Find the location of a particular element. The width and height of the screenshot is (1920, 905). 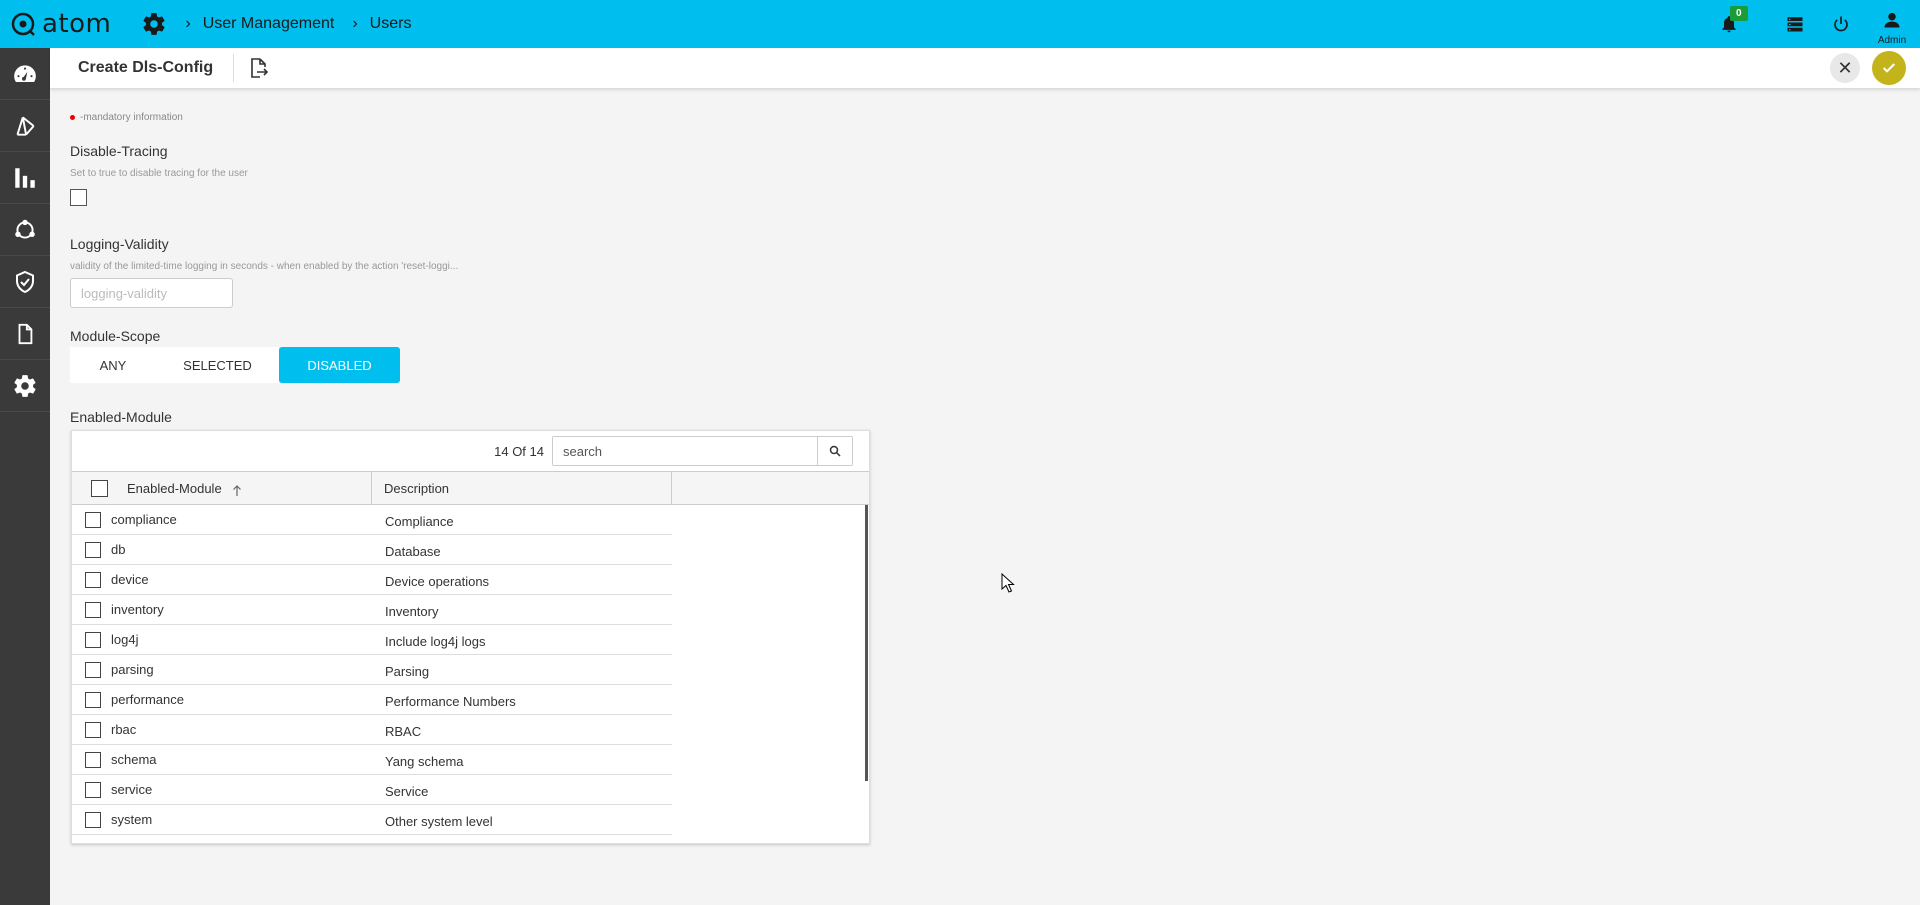

row-description: RBAC is located at coordinates (403, 731).